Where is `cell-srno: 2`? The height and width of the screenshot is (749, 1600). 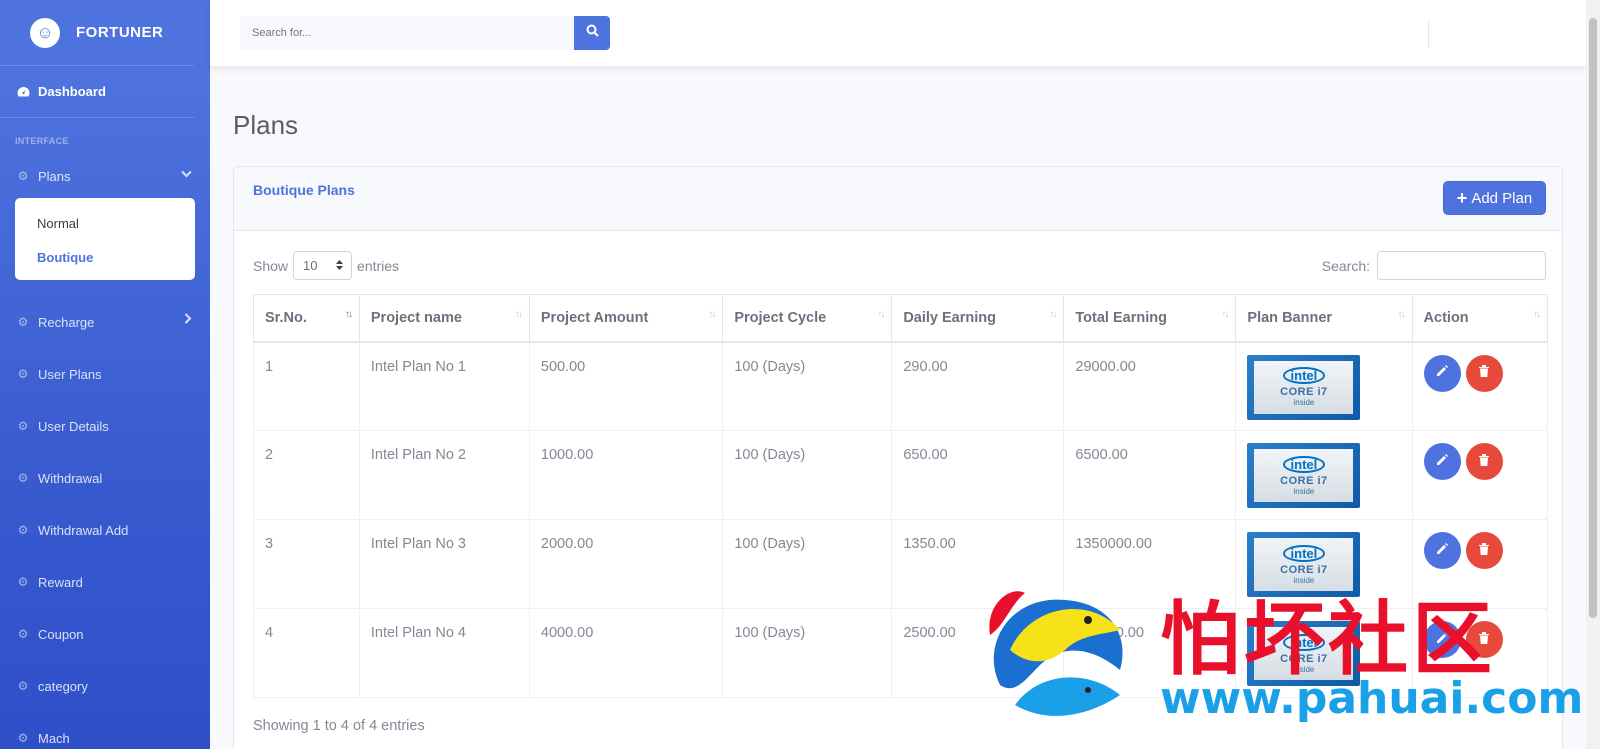 cell-srno: 2 is located at coordinates (306, 475).